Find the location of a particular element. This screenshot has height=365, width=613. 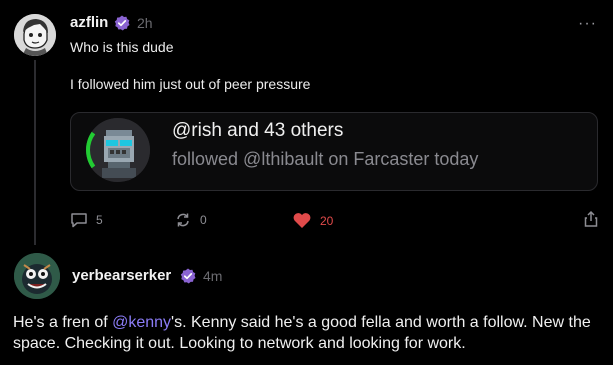

embed-title: @rish and 43 others is located at coordinates (258, 130).